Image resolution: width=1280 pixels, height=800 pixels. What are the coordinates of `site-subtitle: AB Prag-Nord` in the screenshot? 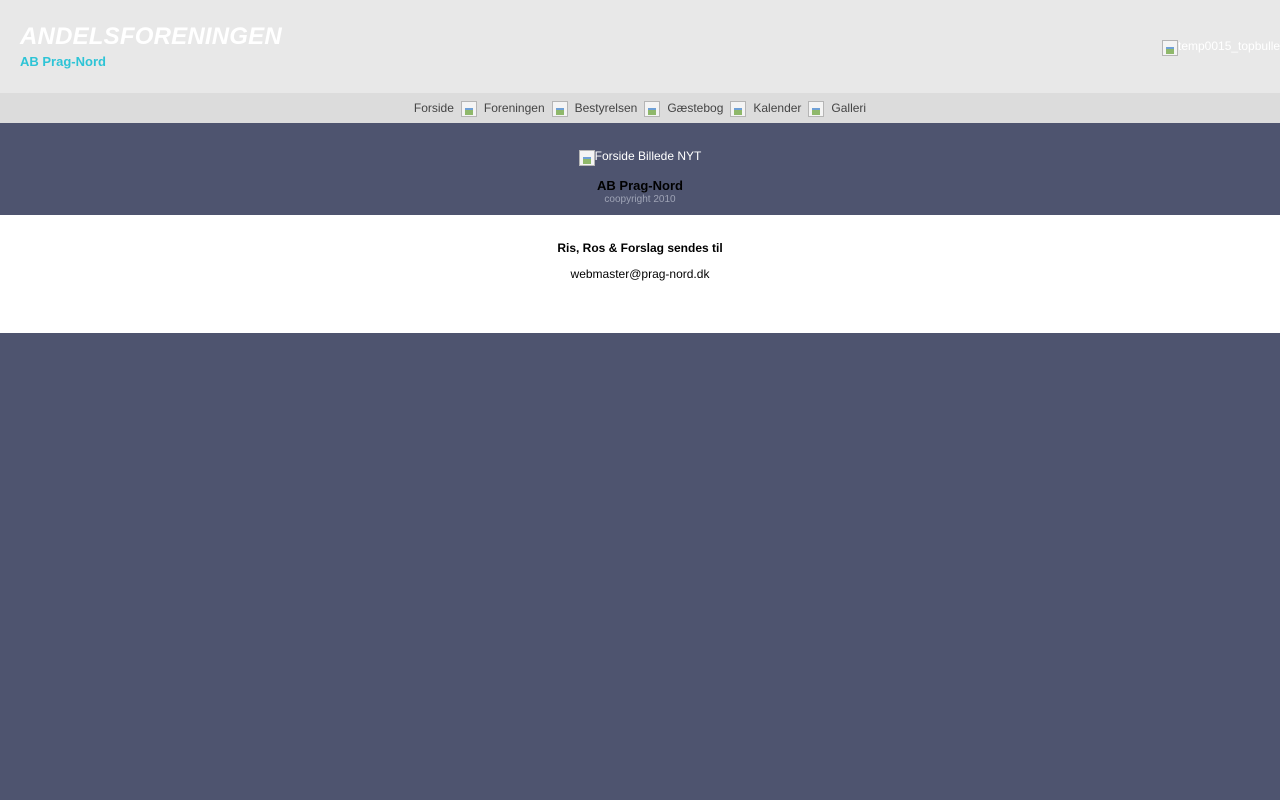 It's located at (63, 61).